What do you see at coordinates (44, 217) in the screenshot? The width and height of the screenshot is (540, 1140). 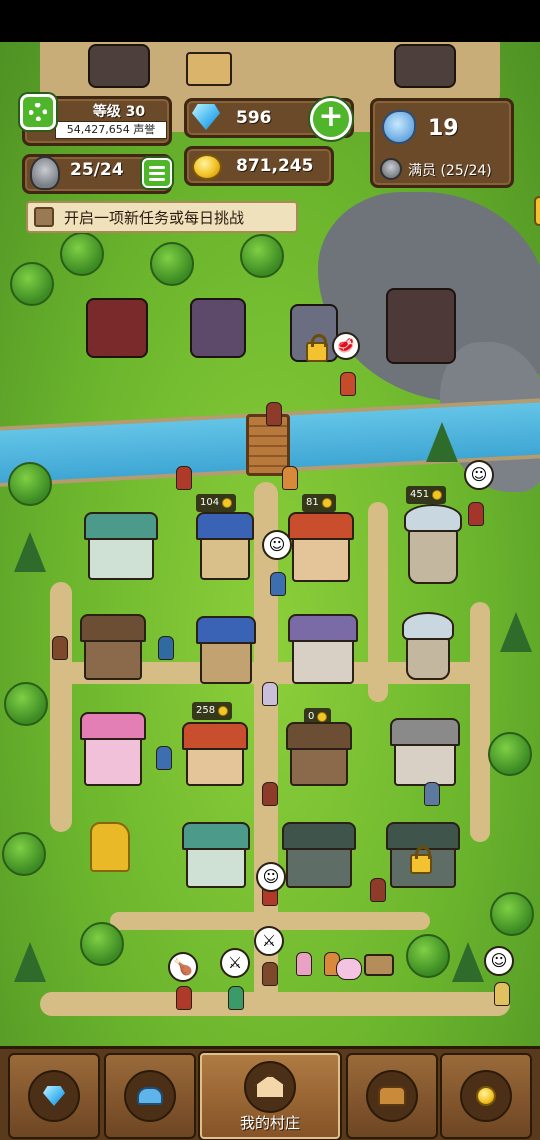 I see `quest-checkbox` at bounding box center [44, 217].